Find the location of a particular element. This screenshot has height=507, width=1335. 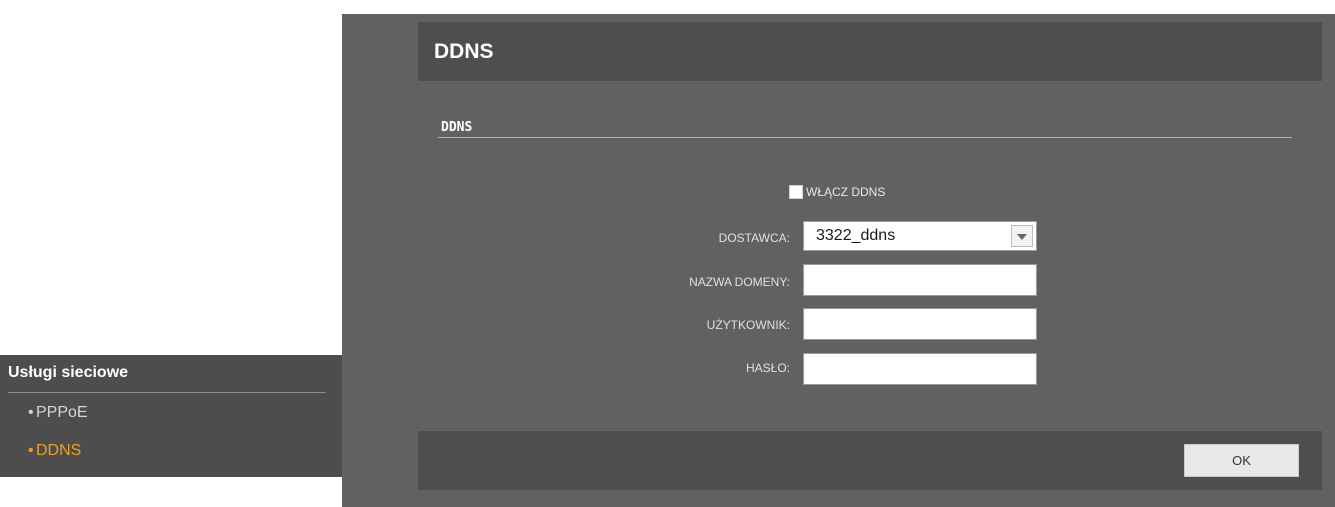

section-title: DDNS is located at coordinates (457, 127).